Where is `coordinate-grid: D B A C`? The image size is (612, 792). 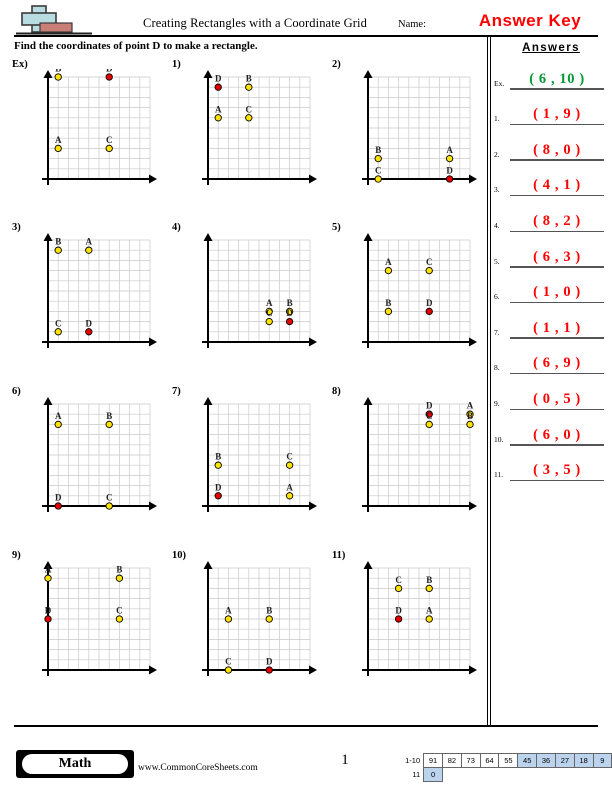
coordinate-grid: D B A C is located at coordinates (257, 130).